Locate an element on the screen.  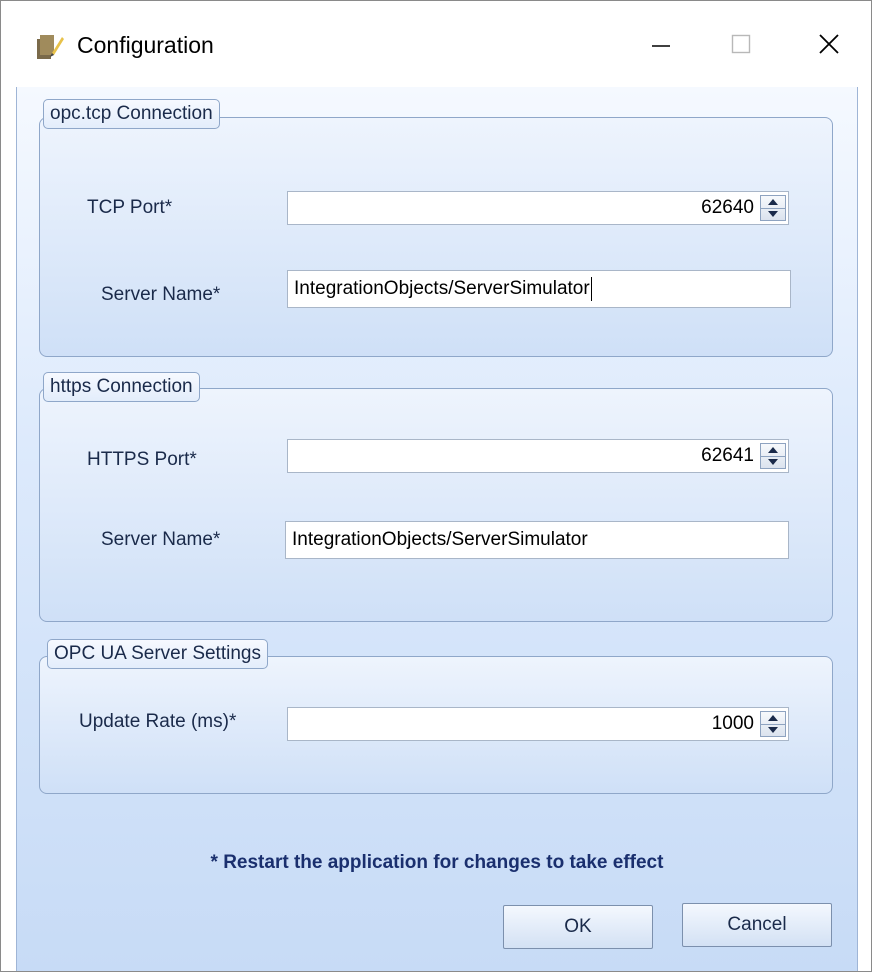
config-app-icon is located at coordinates (50, 47).